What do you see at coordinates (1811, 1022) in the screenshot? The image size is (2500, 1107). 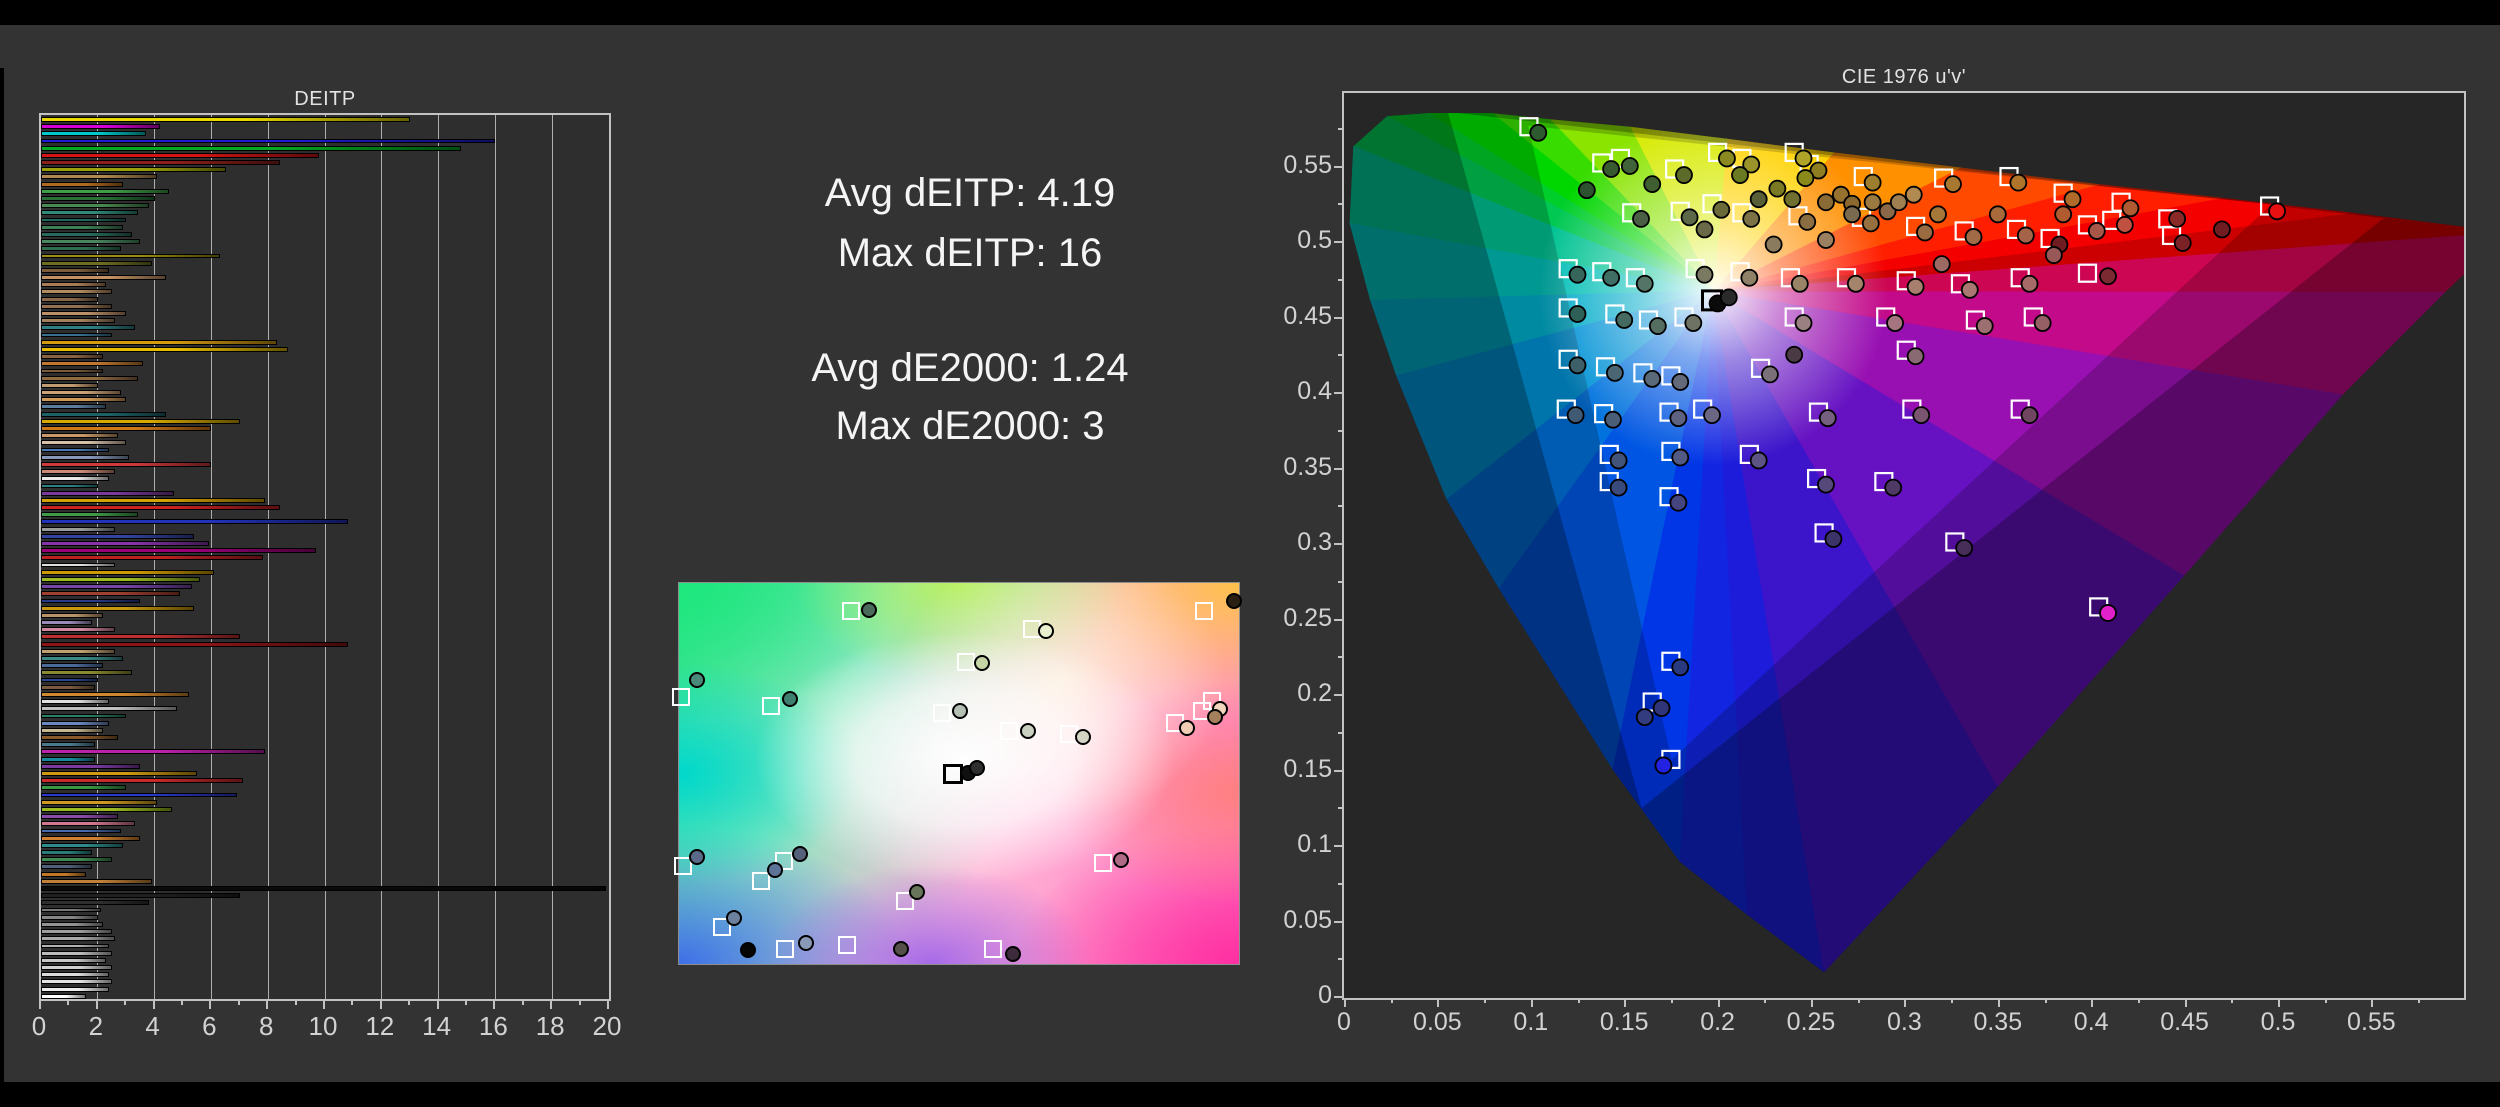 I see `cie-x-tick-label: 0.25` at bounding box center [1811, 1022].